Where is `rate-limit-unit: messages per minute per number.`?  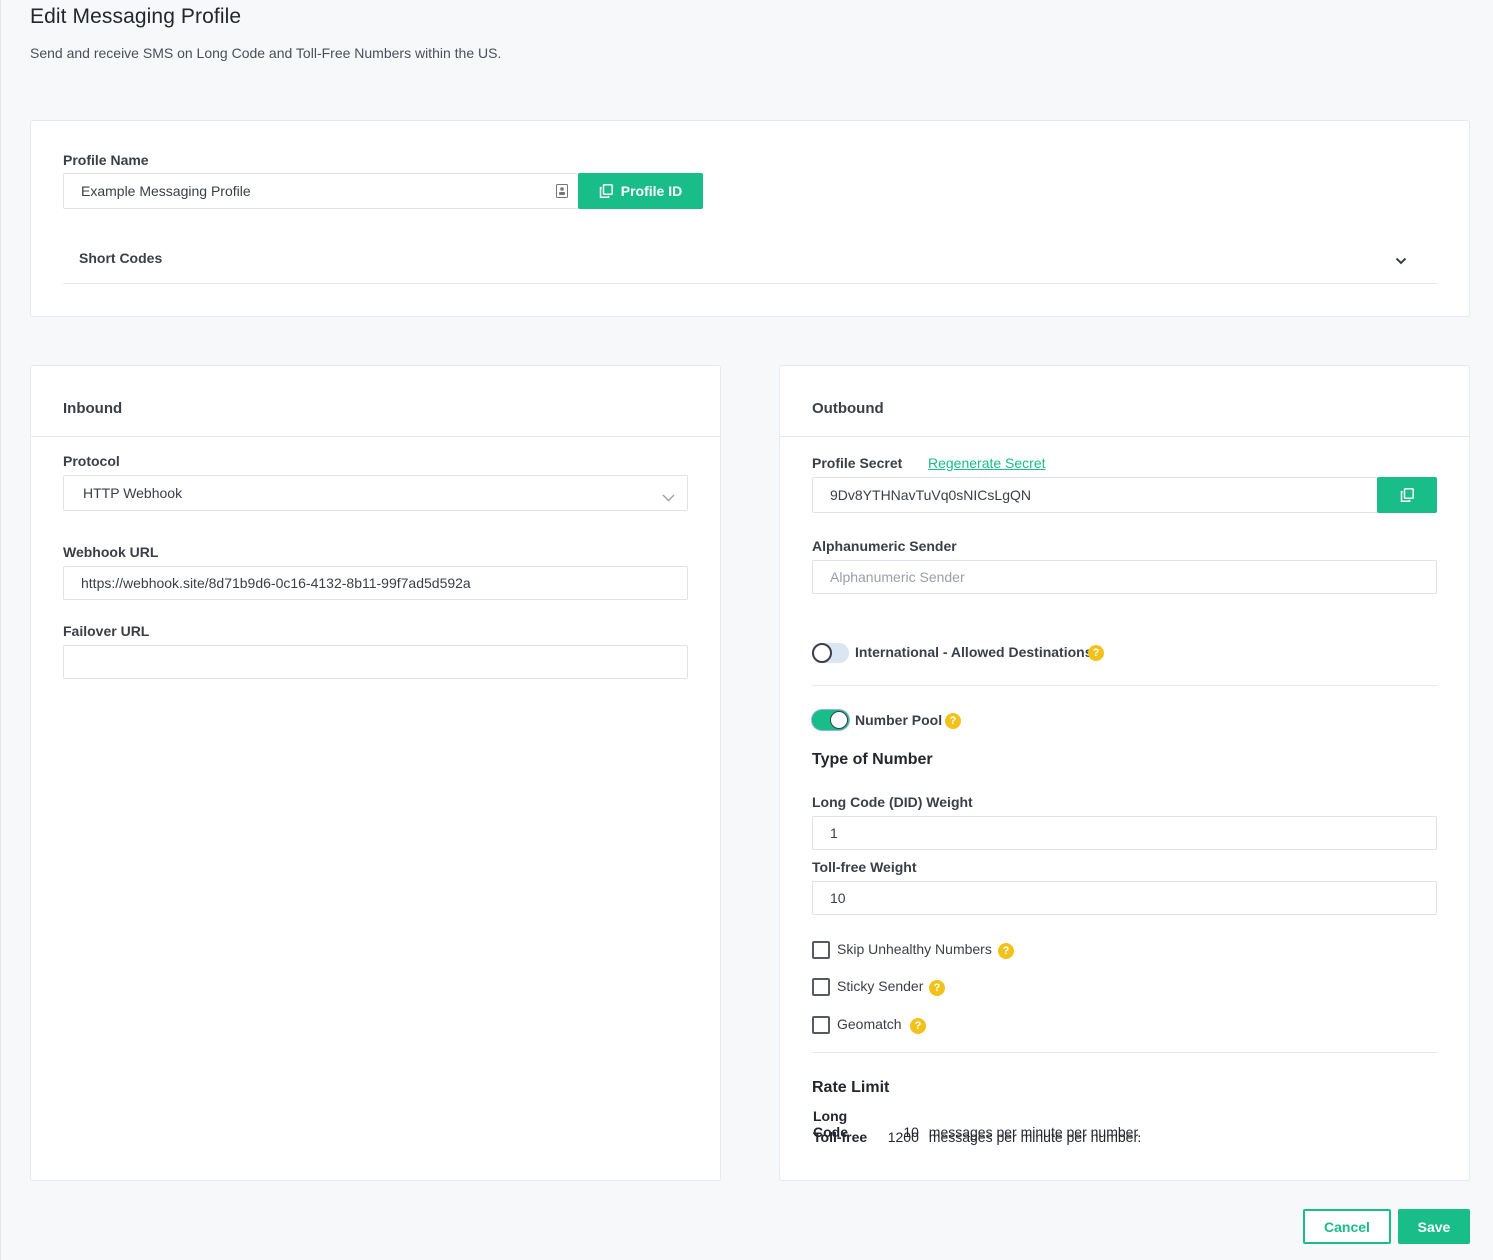
rate-limit-unit: messages per minute per number. is located at coordinates (1035, 1137).